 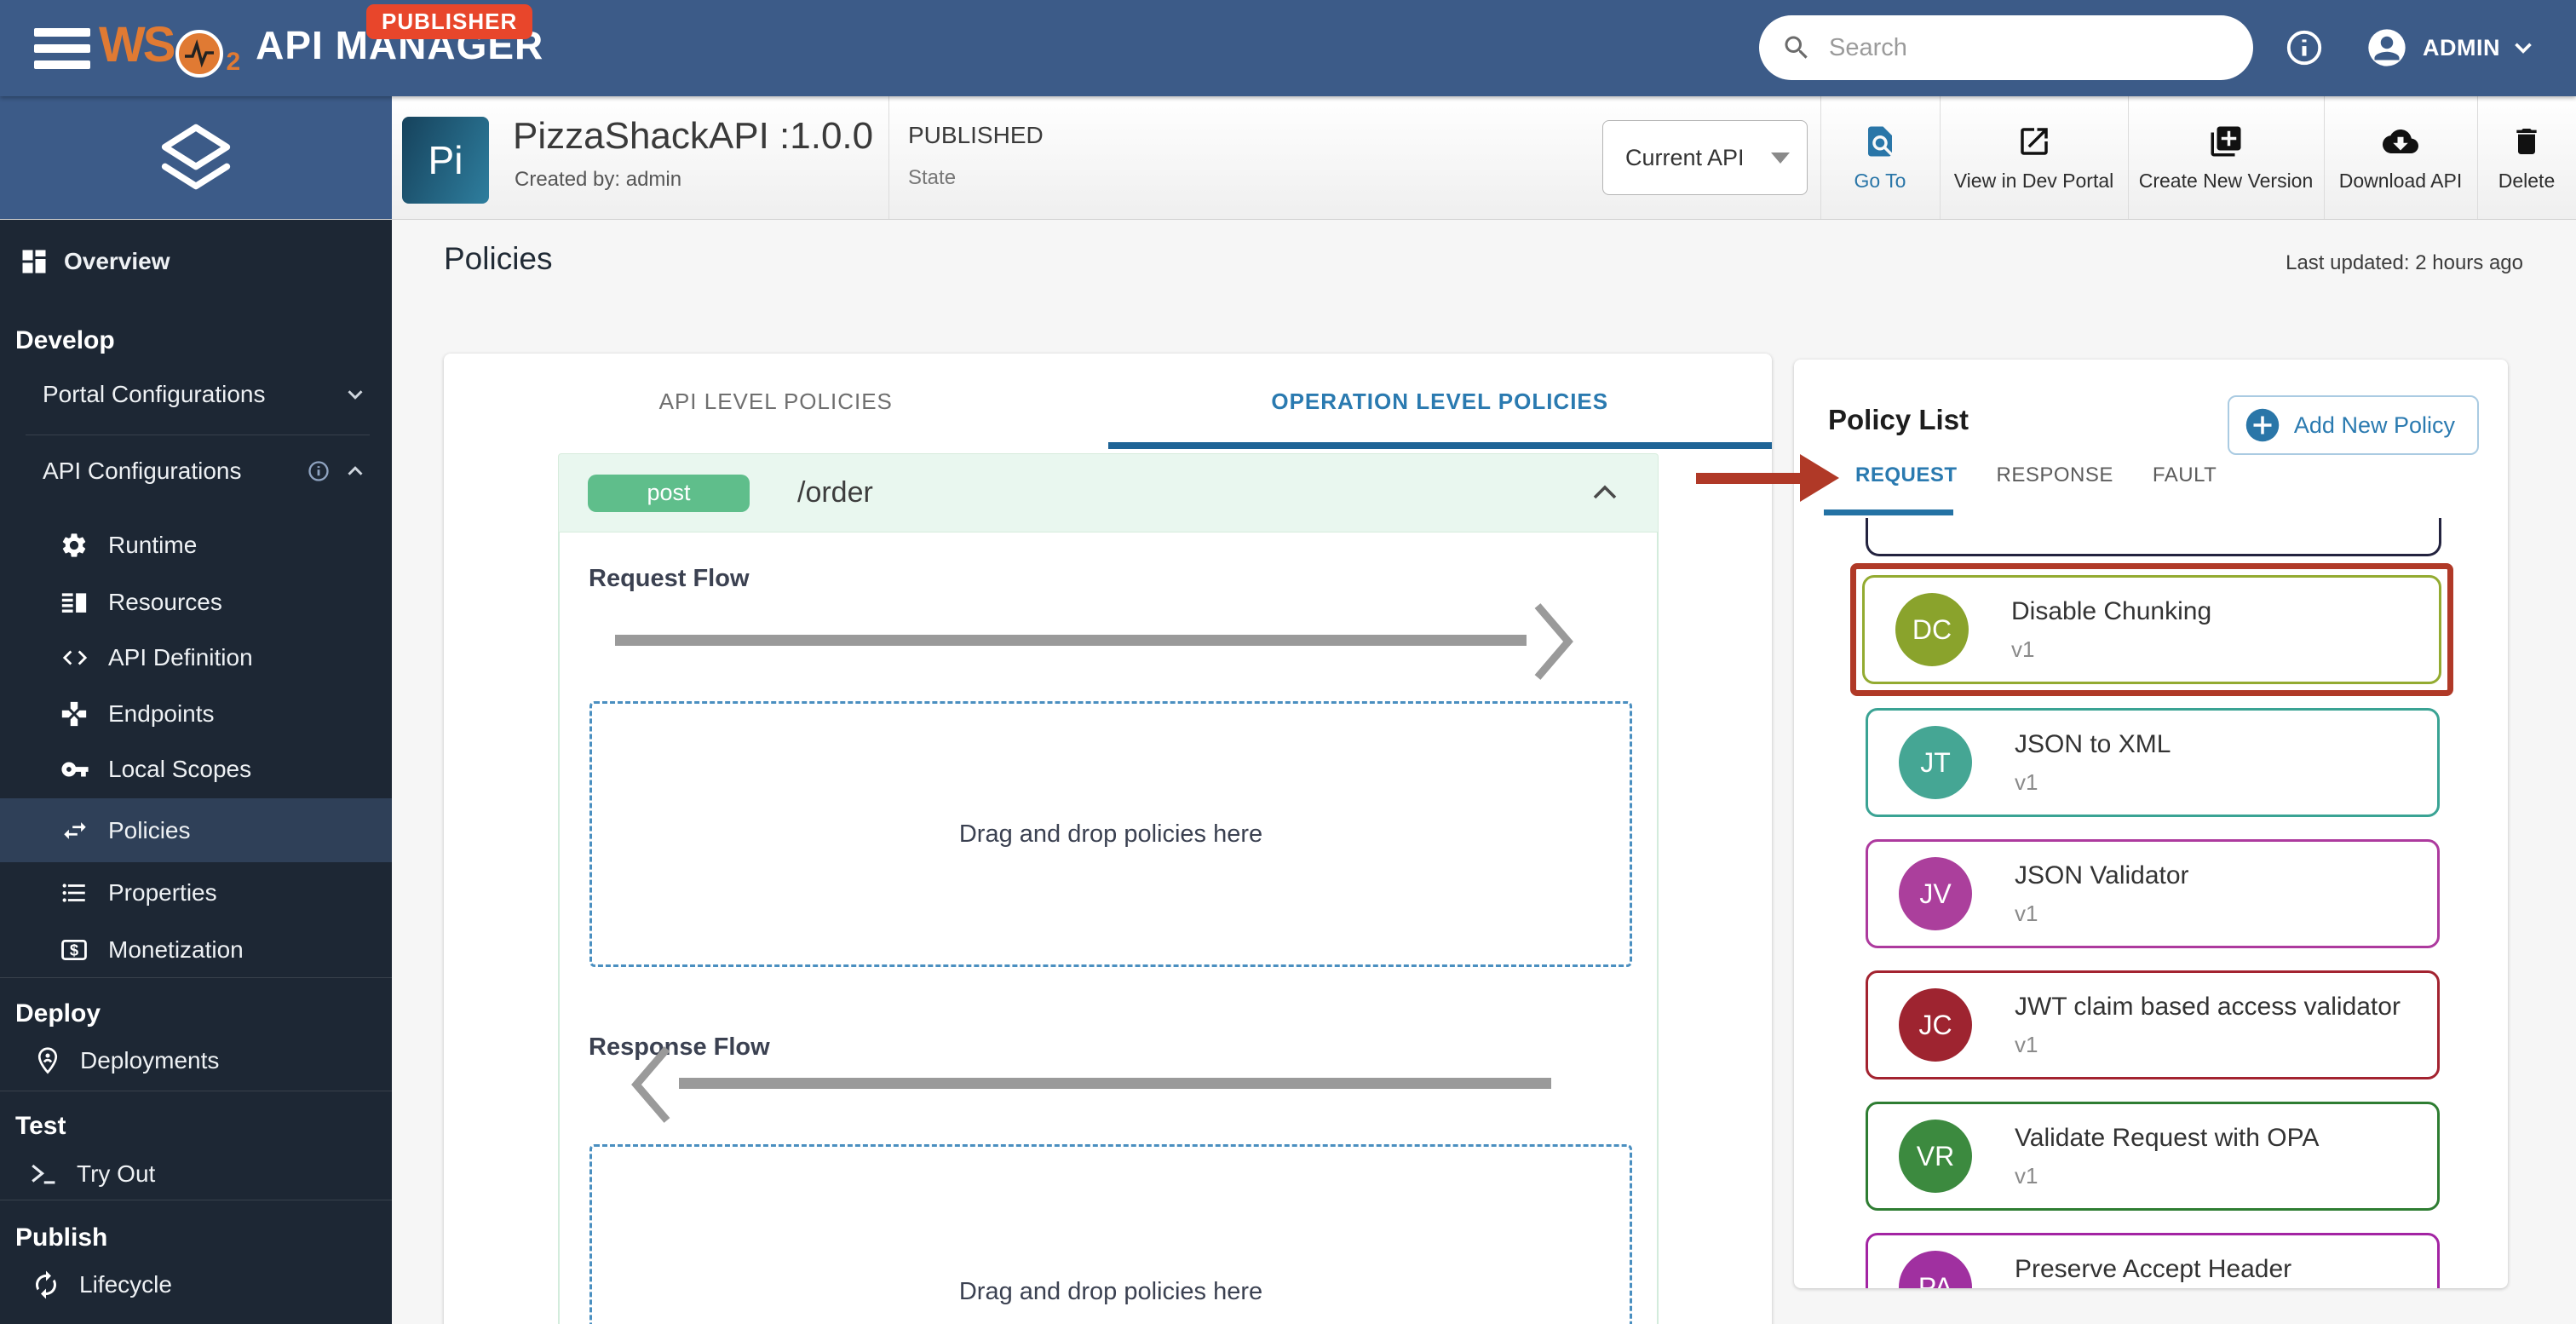 What do you see at coordinates (117, 261) in the screenshot?
I see `sidebar-item-label: Overview` at bounding box center [117, 261].